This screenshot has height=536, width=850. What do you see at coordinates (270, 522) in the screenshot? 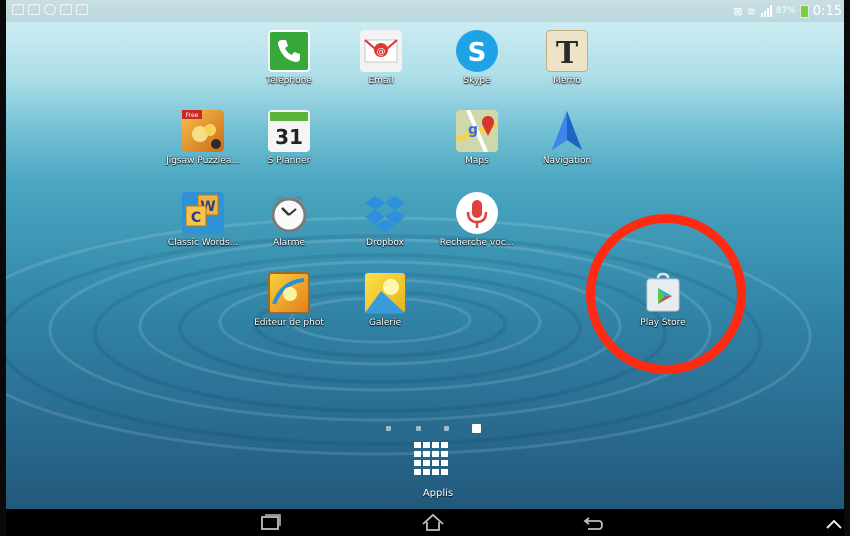
I see `recent-apps-icon` at bounding box center [270, 522].